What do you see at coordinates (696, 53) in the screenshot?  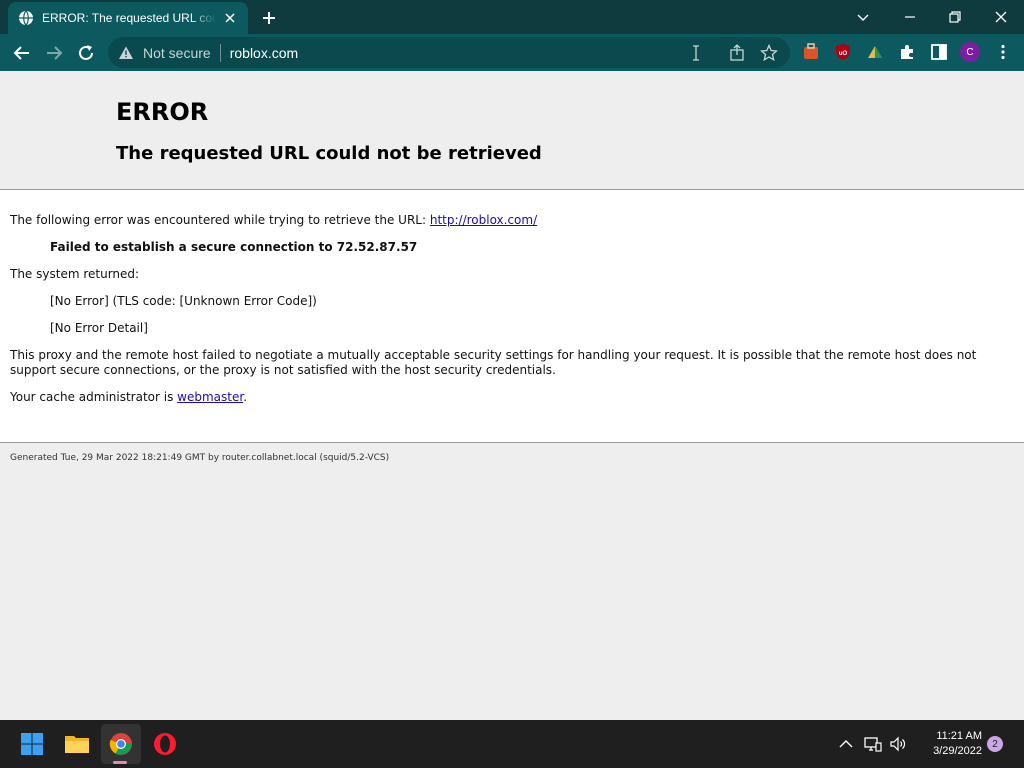 I see `text-cursor-icon` at bounding box center [696, 53].